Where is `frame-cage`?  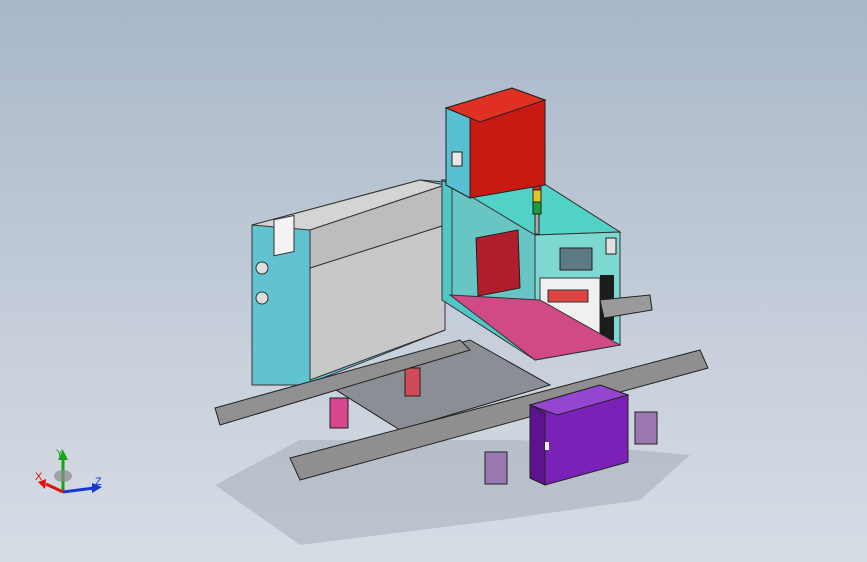
frame-cage is located at coordinates (531, 270).